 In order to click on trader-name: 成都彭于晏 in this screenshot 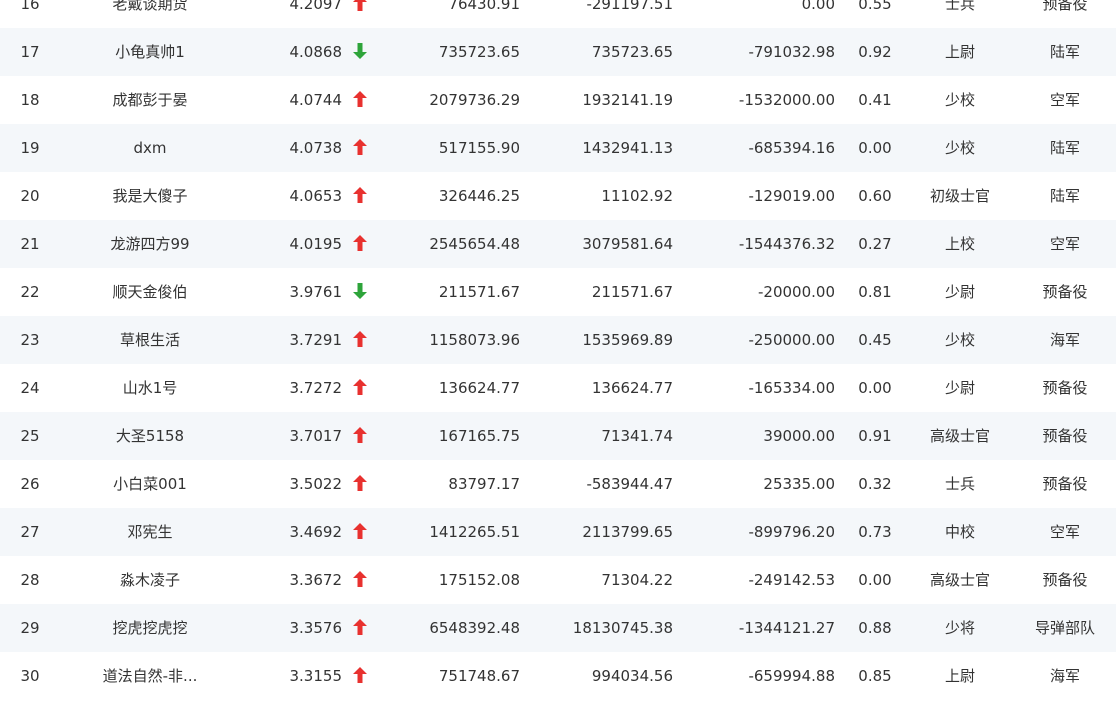, I will do `click(150, 100)`.